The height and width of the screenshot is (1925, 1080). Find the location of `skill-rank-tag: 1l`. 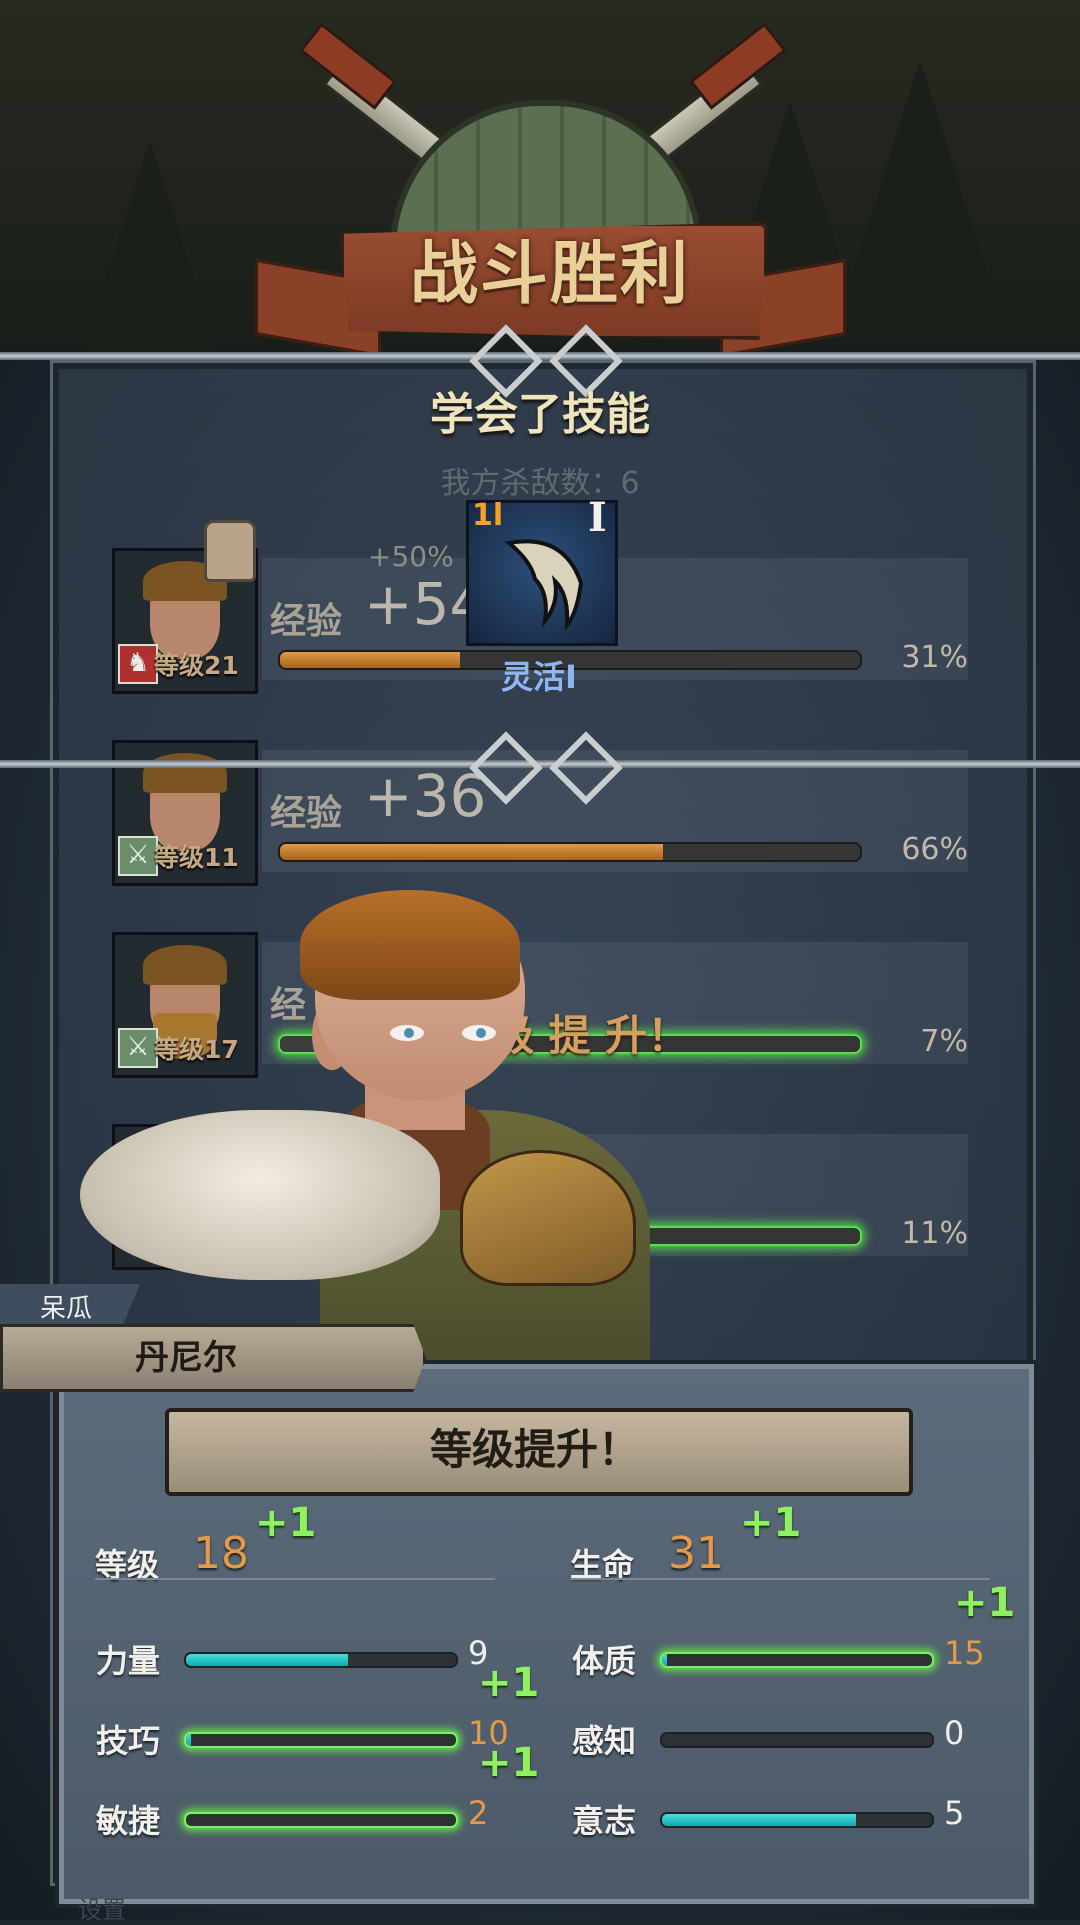

skill-rank-tag: 1l is located at coordinates (488, 515).